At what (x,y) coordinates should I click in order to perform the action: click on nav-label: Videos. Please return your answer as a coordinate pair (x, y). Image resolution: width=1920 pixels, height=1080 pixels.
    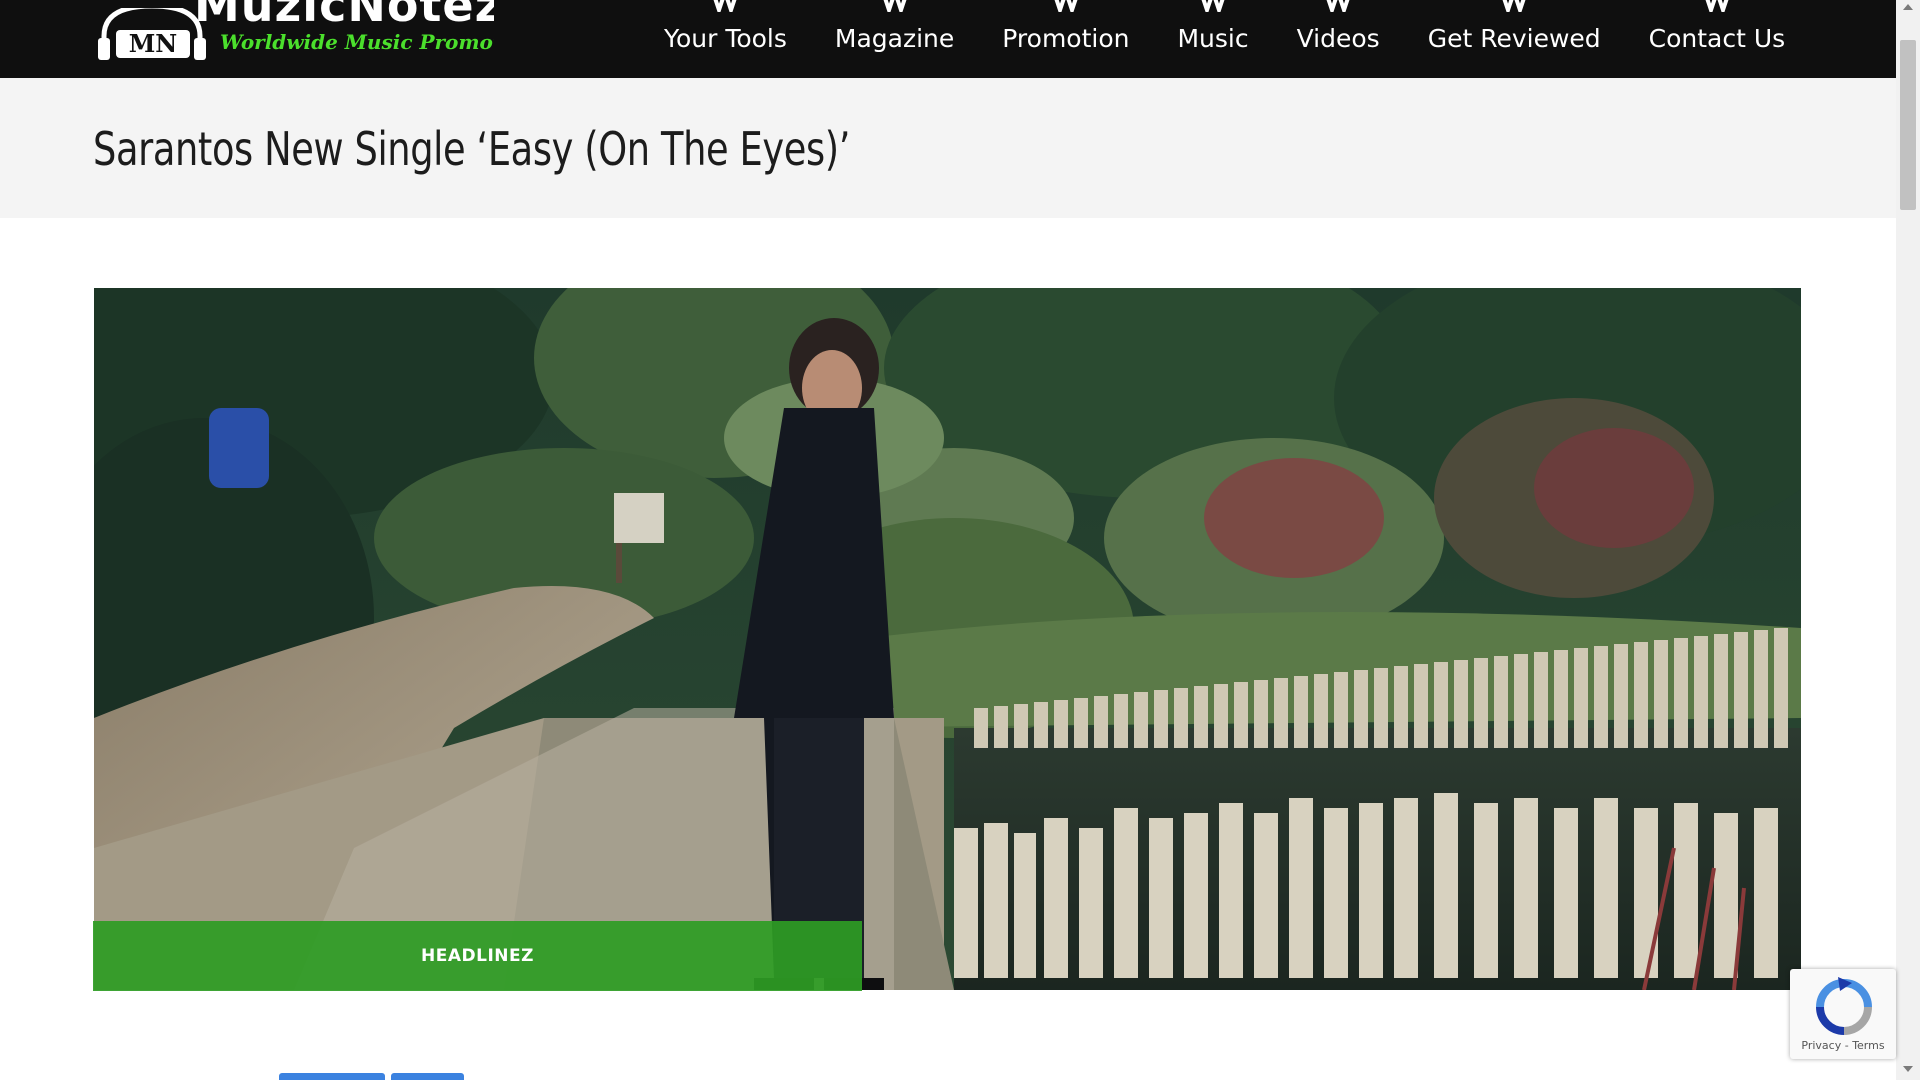
    Looking at the image, I should click on (1338, 38).